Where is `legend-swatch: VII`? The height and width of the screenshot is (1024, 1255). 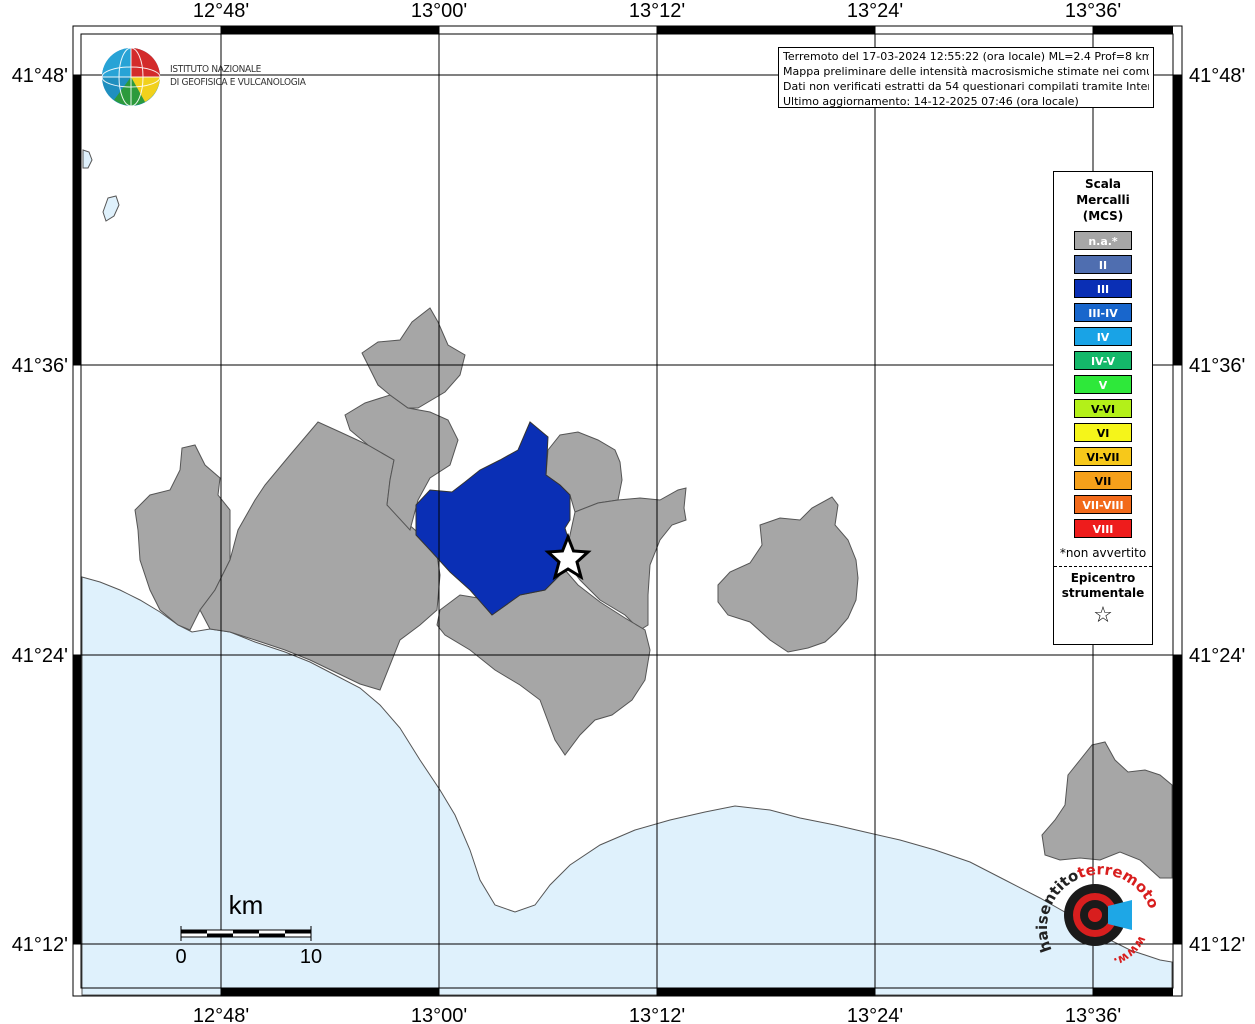
legend-swatch: VII is located at coordinates (1103, 480).